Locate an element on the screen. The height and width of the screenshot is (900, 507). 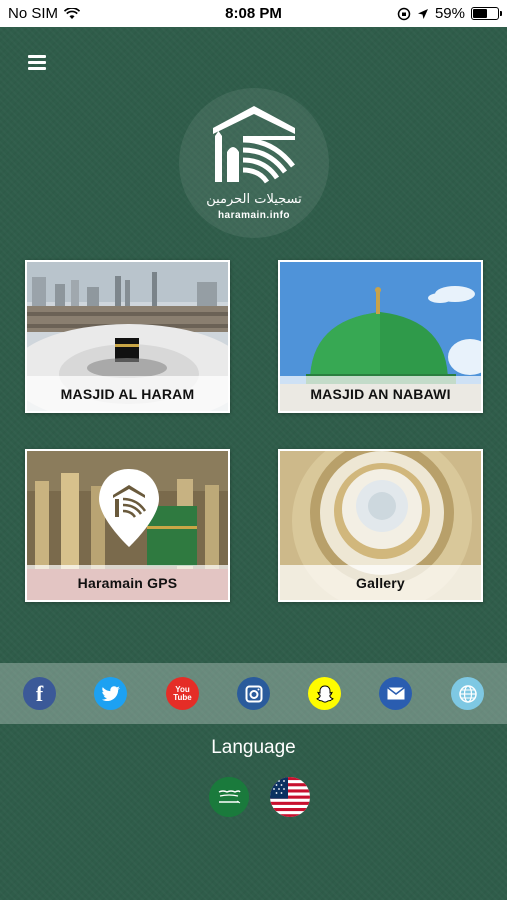
tile-masjid-an-nabawi: MASJID AN NABAWI is located at coordinates (380, 336).